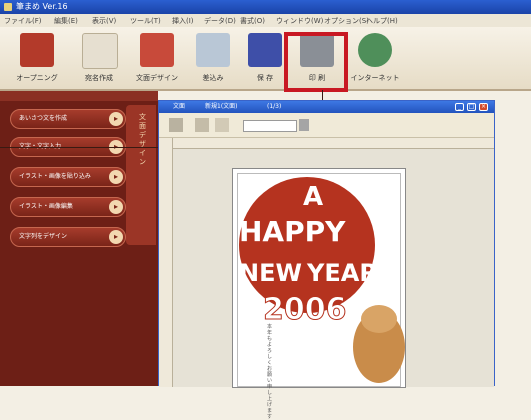 The image size is (531, 420). I want to click on opening-button: オープニング, so click(37, 58).